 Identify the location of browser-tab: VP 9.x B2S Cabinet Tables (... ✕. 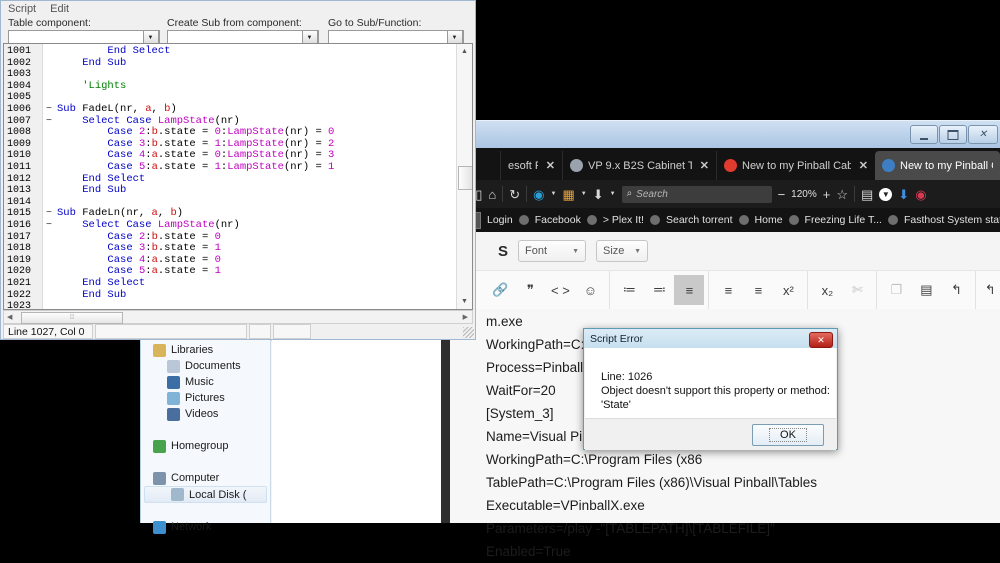
(639, 165).